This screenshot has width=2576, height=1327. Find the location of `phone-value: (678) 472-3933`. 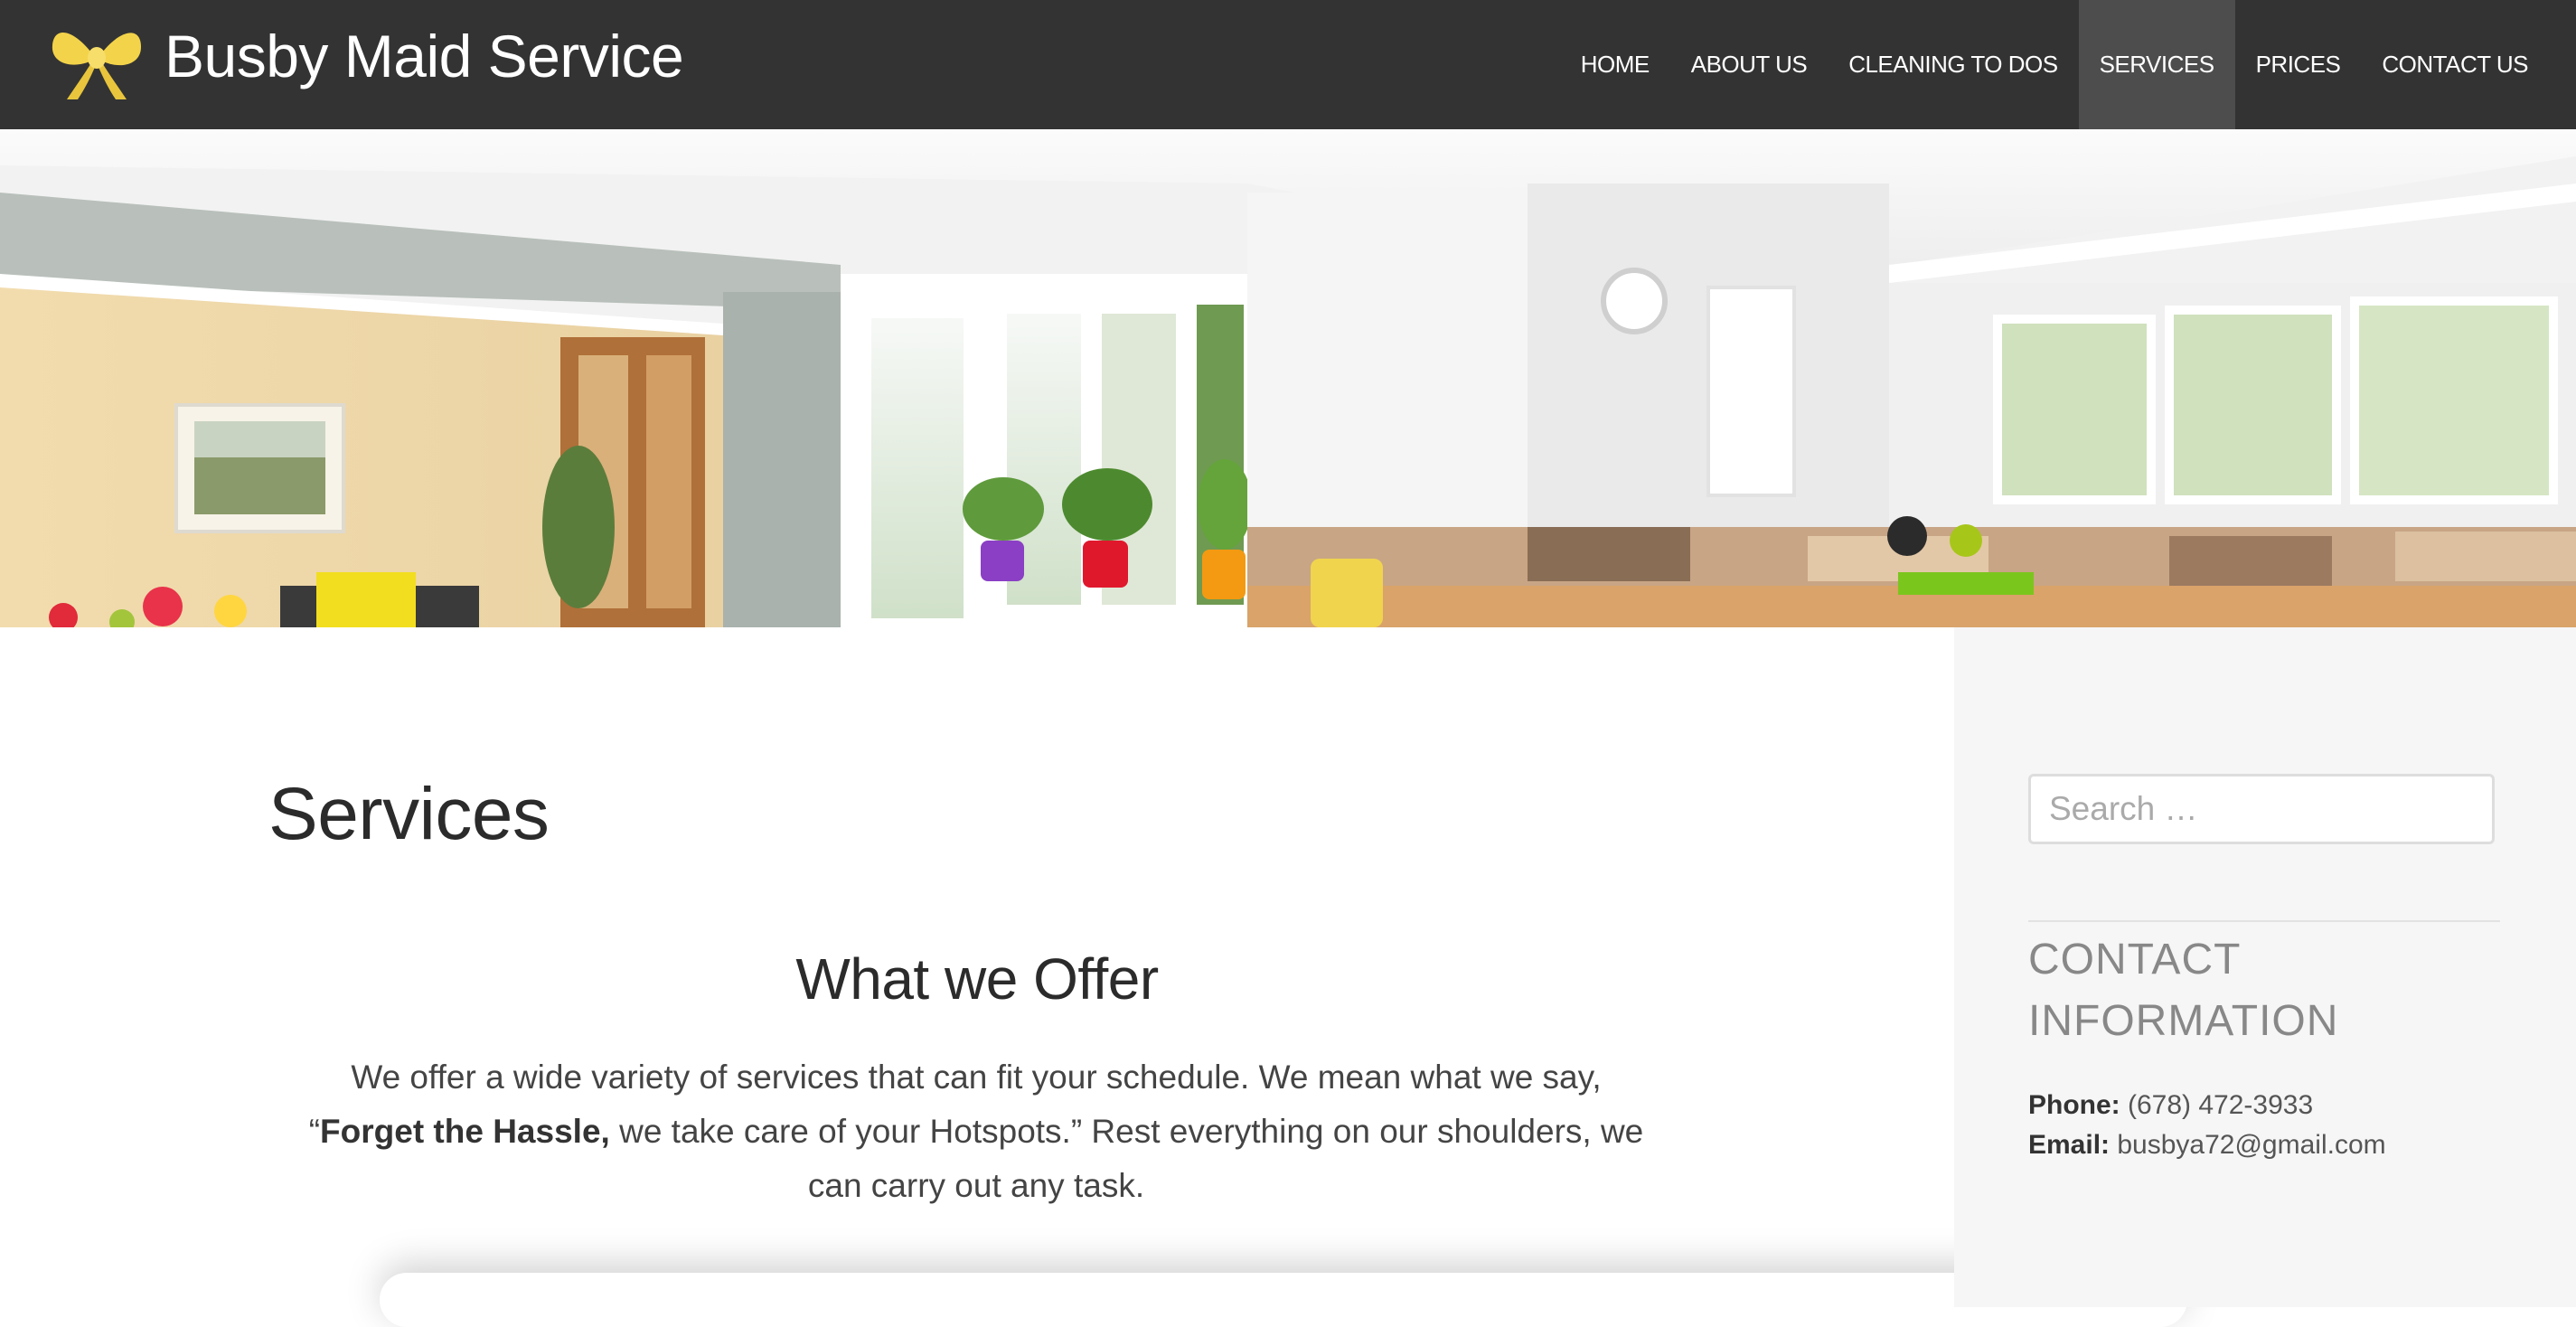

phone-value: (678) 472-3933 is located at coordinates (2216, 1105).